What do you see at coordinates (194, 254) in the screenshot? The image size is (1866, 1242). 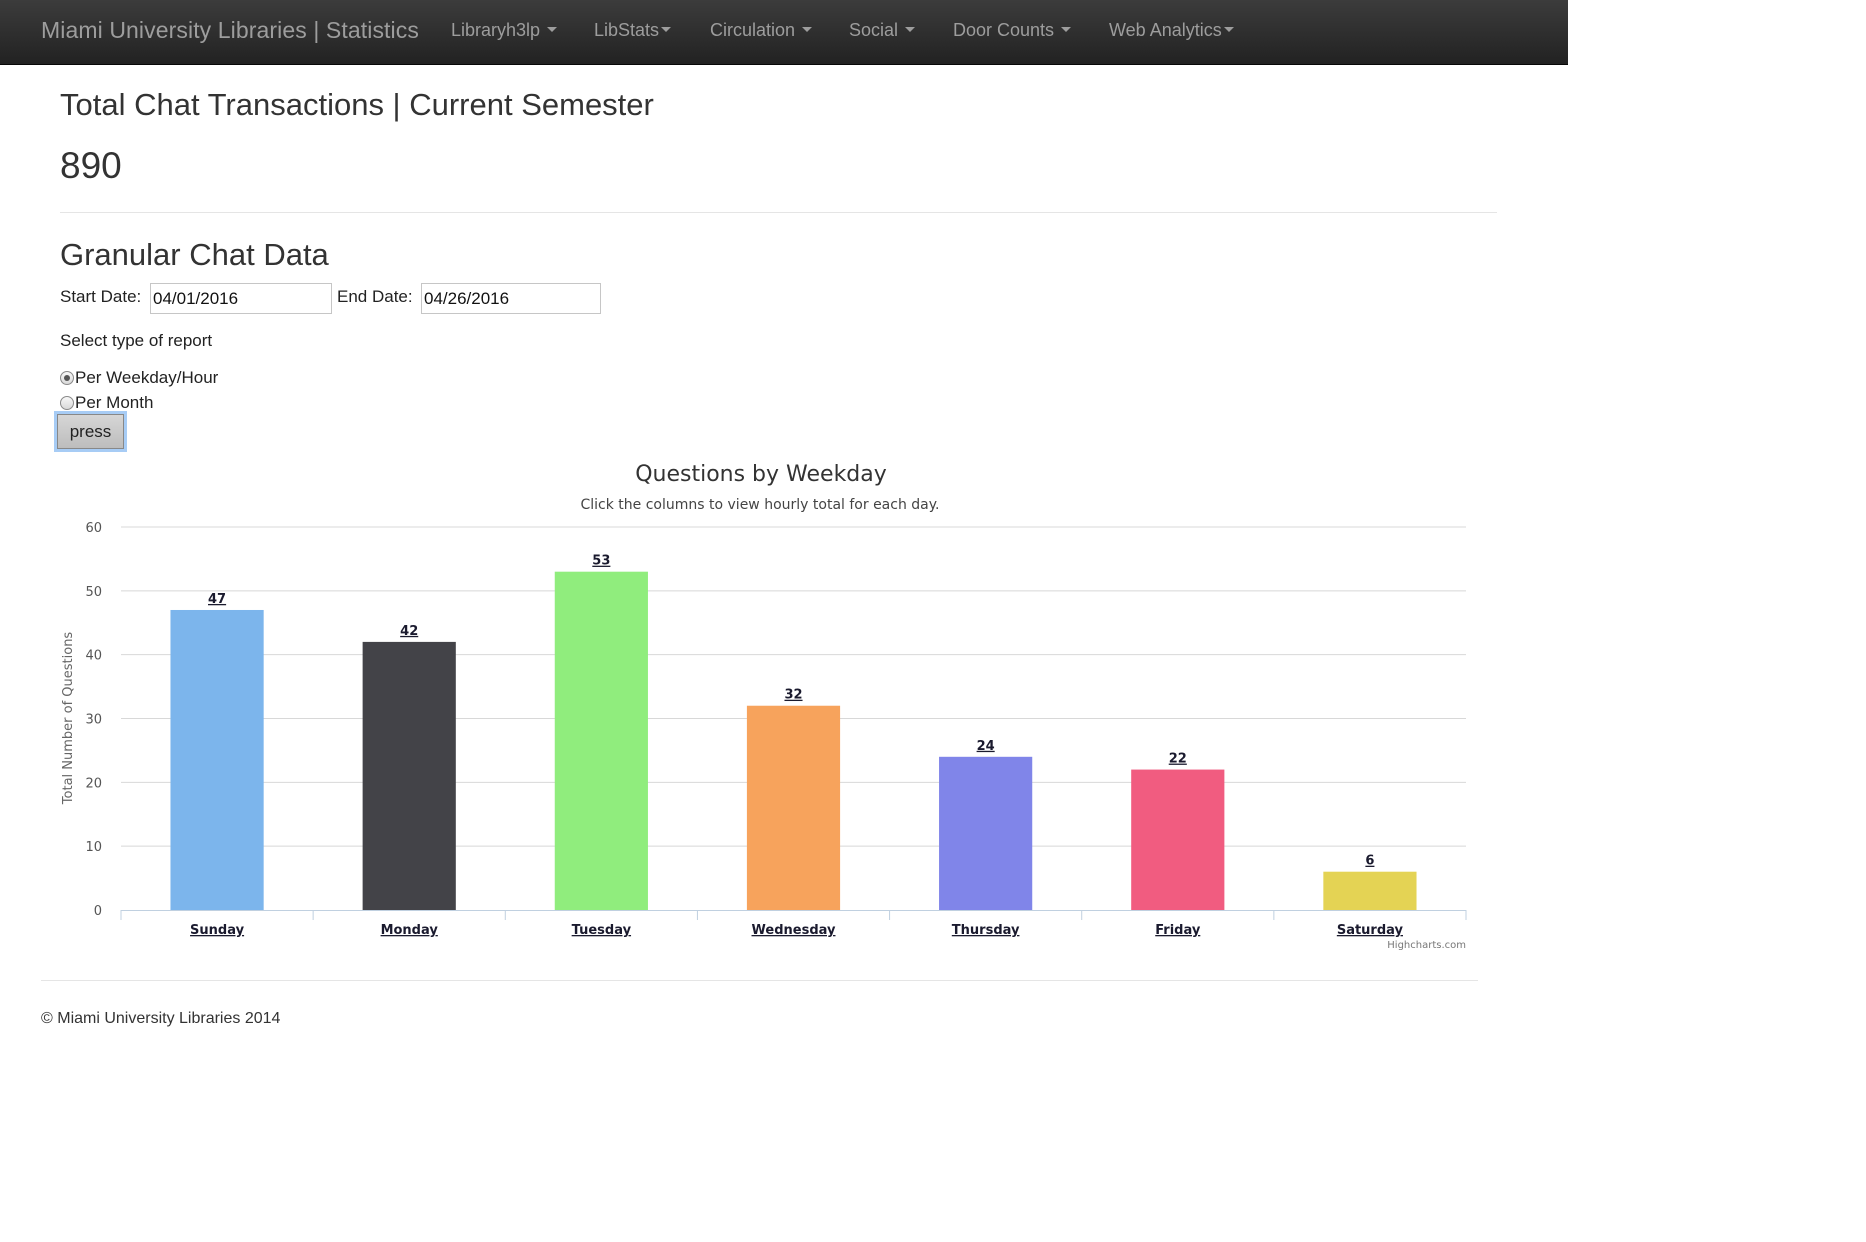 I see `section-title: Granular Chat Data` at bounding box center [194, 254].